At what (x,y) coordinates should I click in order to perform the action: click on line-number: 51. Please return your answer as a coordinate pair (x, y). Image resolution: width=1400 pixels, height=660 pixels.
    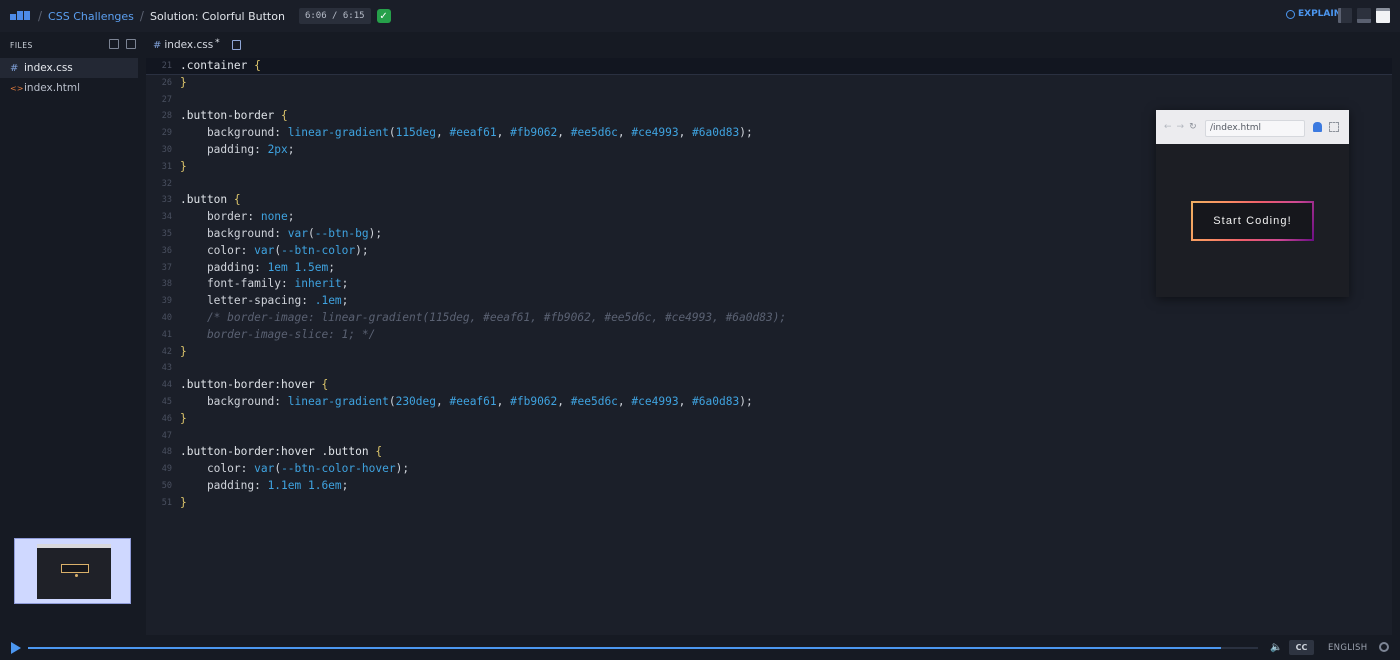
    Looking at the image, I should click on (166, 502).